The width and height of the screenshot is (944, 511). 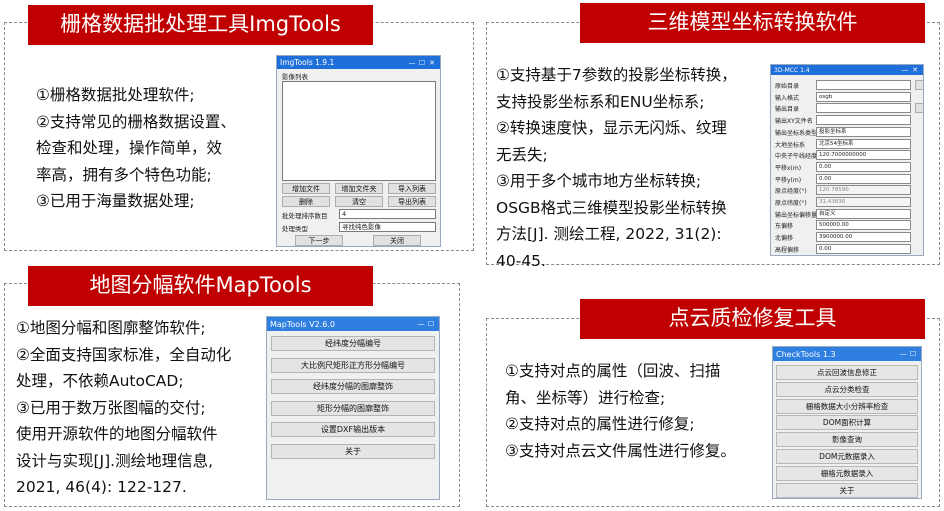 What do you see at coordinates (359, 201) in the screenshot?
I see `clear-button: 清空` at bounding box center [359, 201].